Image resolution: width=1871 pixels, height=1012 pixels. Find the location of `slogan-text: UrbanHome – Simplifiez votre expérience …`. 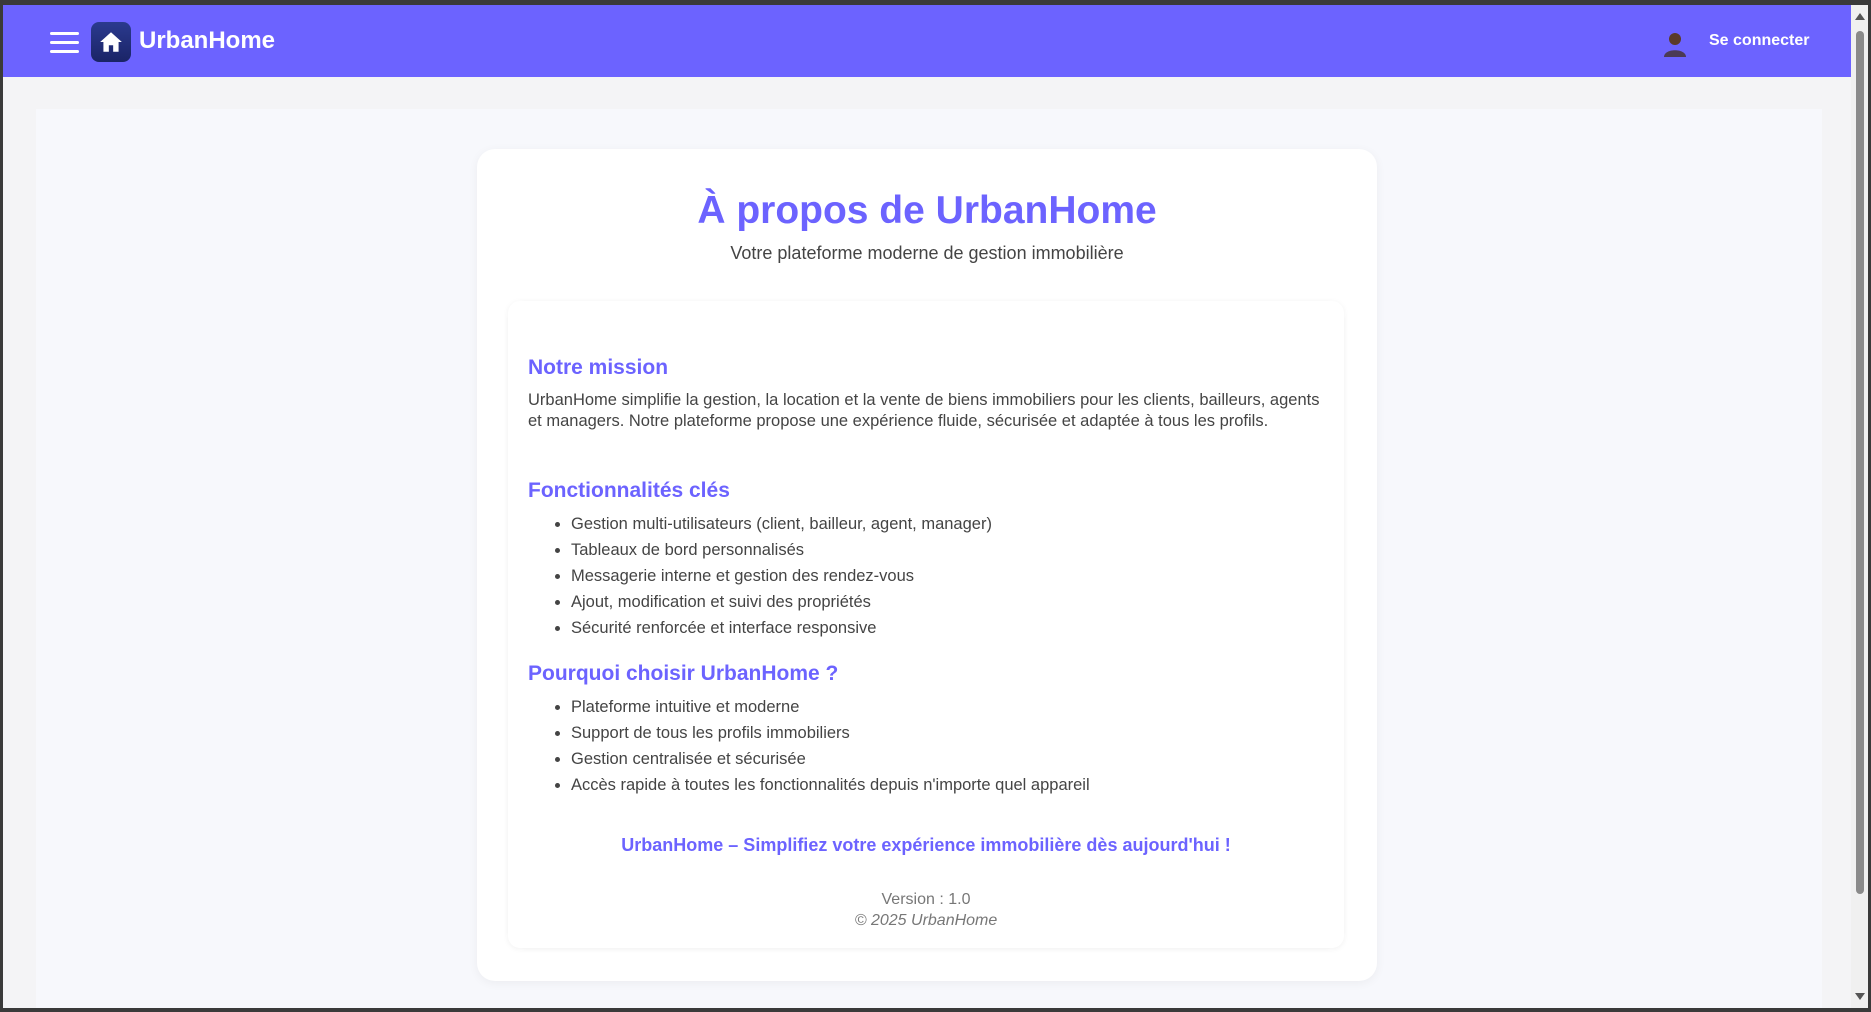

slogan-text: UrbanHome – Simplifiez votre expérience … is located at coordinates (926, 845).